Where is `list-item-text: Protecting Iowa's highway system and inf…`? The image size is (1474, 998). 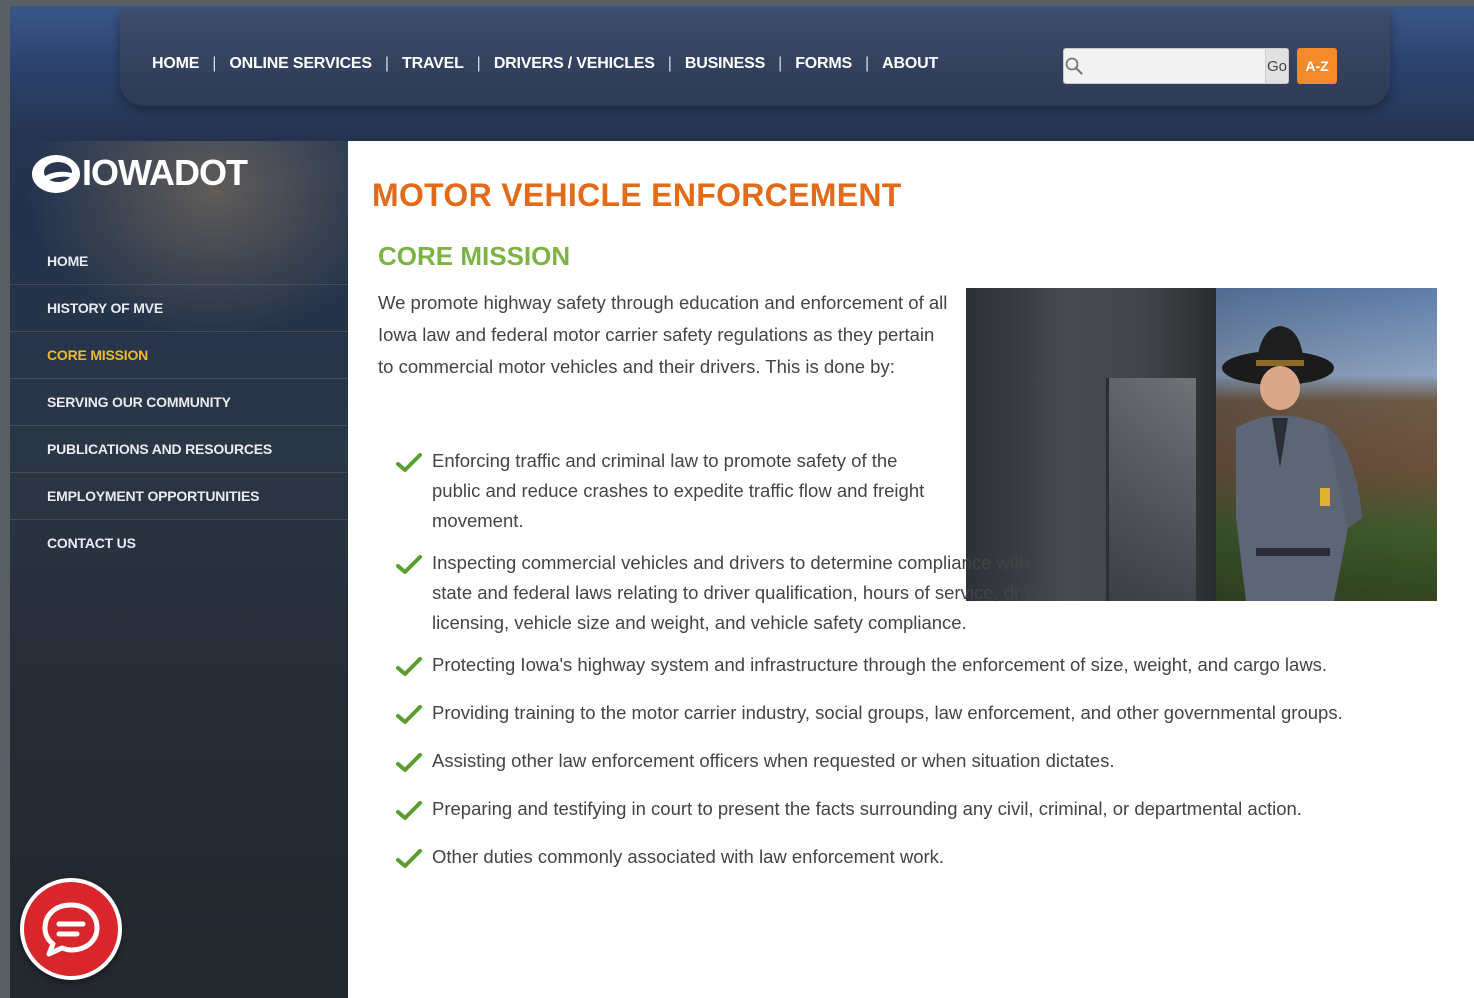
list-item-text: Protecting Iowa's highway system and inf… is located at coordinates (880, 664).